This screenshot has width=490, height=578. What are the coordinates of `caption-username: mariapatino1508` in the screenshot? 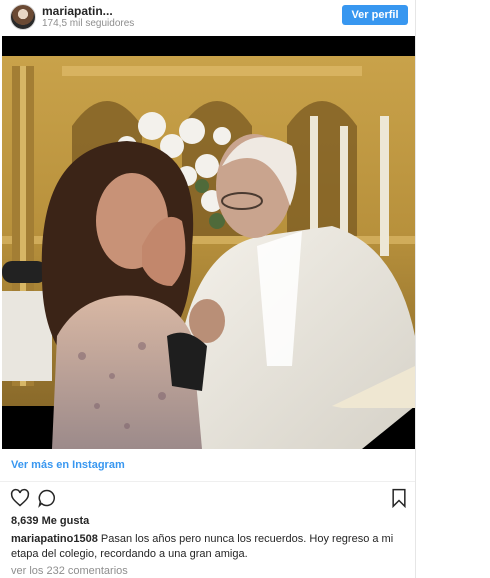 It's located at (54, 539).